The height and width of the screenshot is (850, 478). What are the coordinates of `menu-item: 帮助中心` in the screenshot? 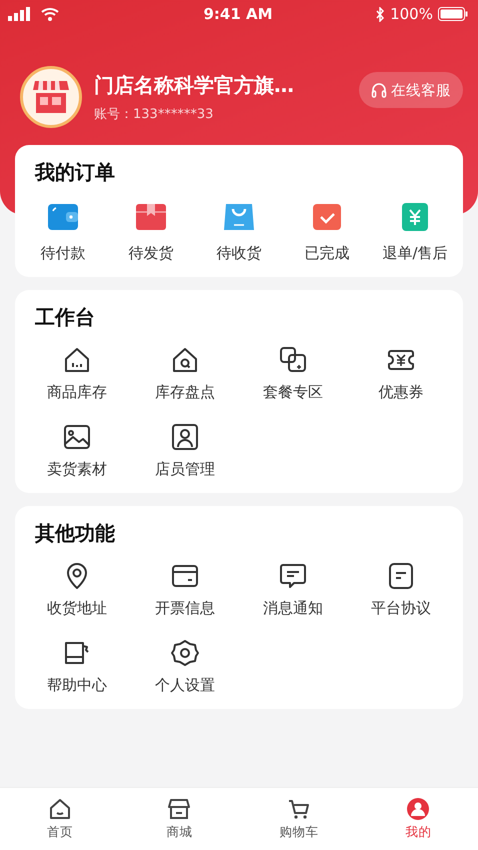 It's located at (77, 666).